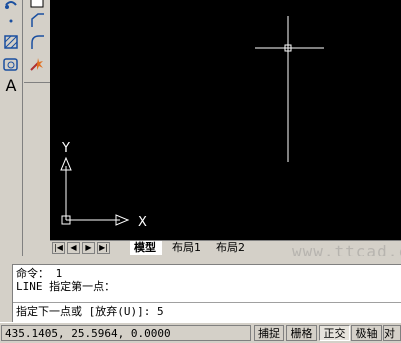  I want to click on command-history-line: LINE 指定第一点：, so click(66, 286).